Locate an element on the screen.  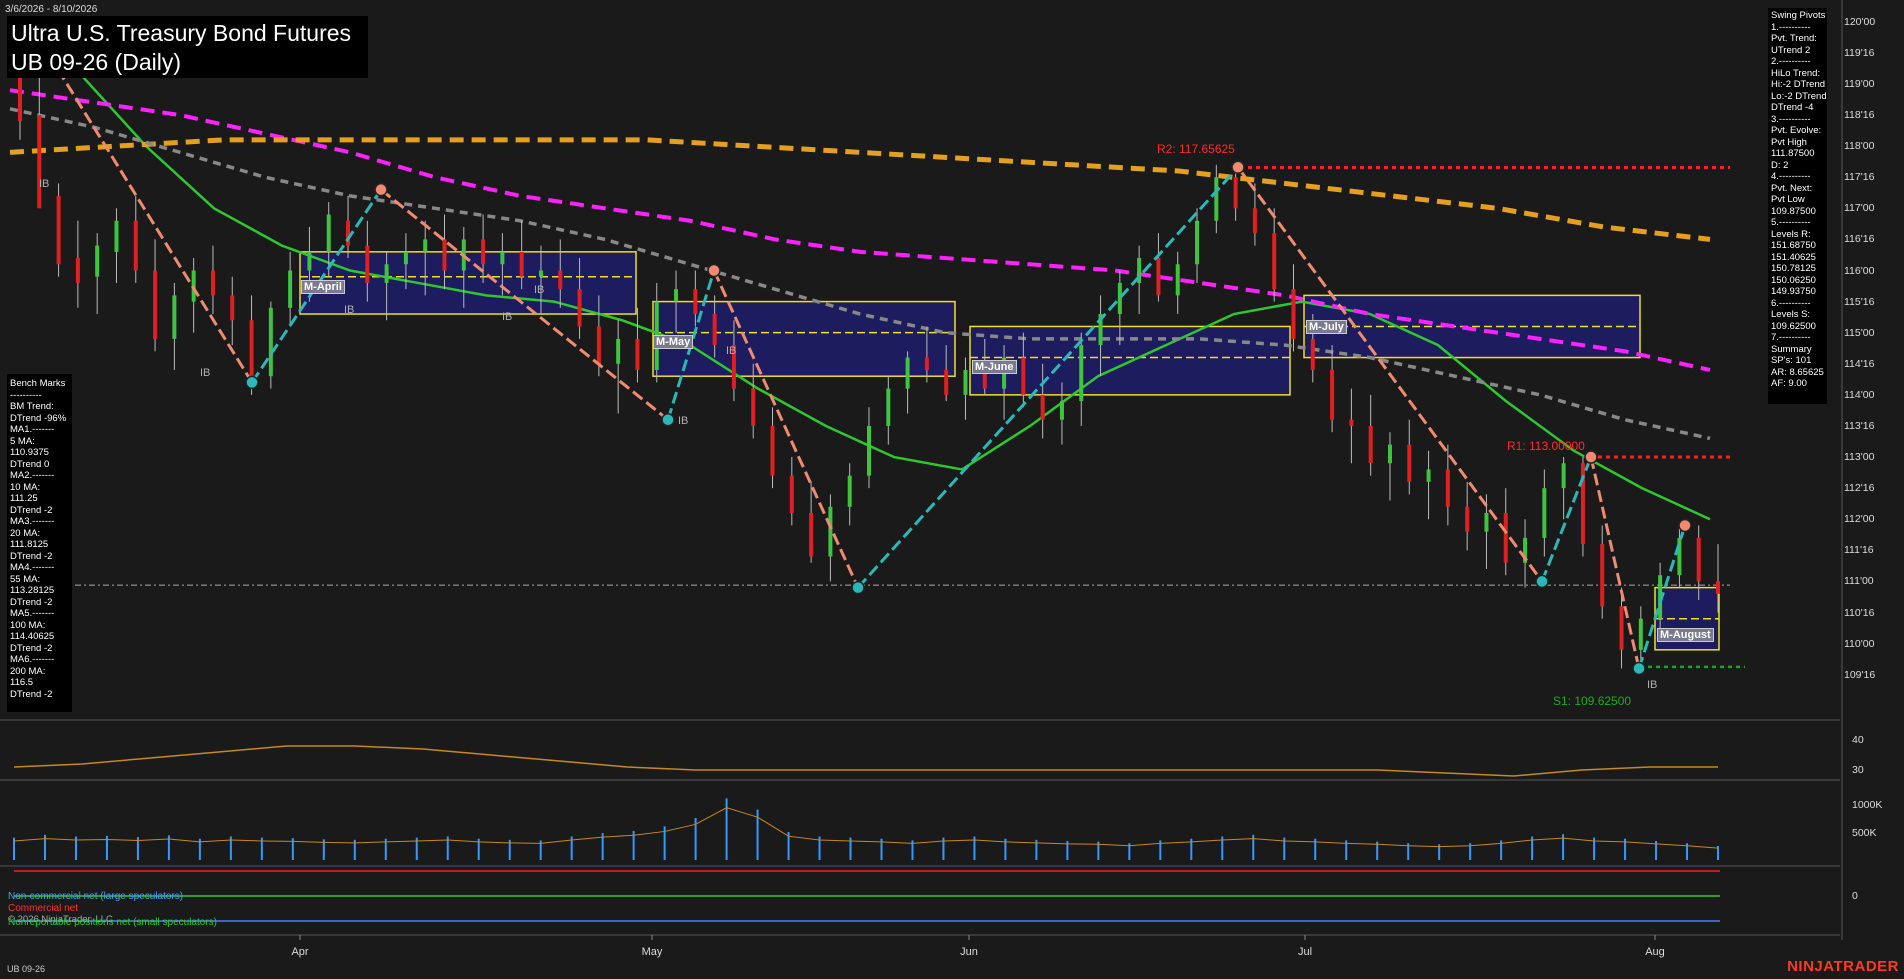
swing-pivot-line: 149.93750 is located at coordinates (1793, 291).